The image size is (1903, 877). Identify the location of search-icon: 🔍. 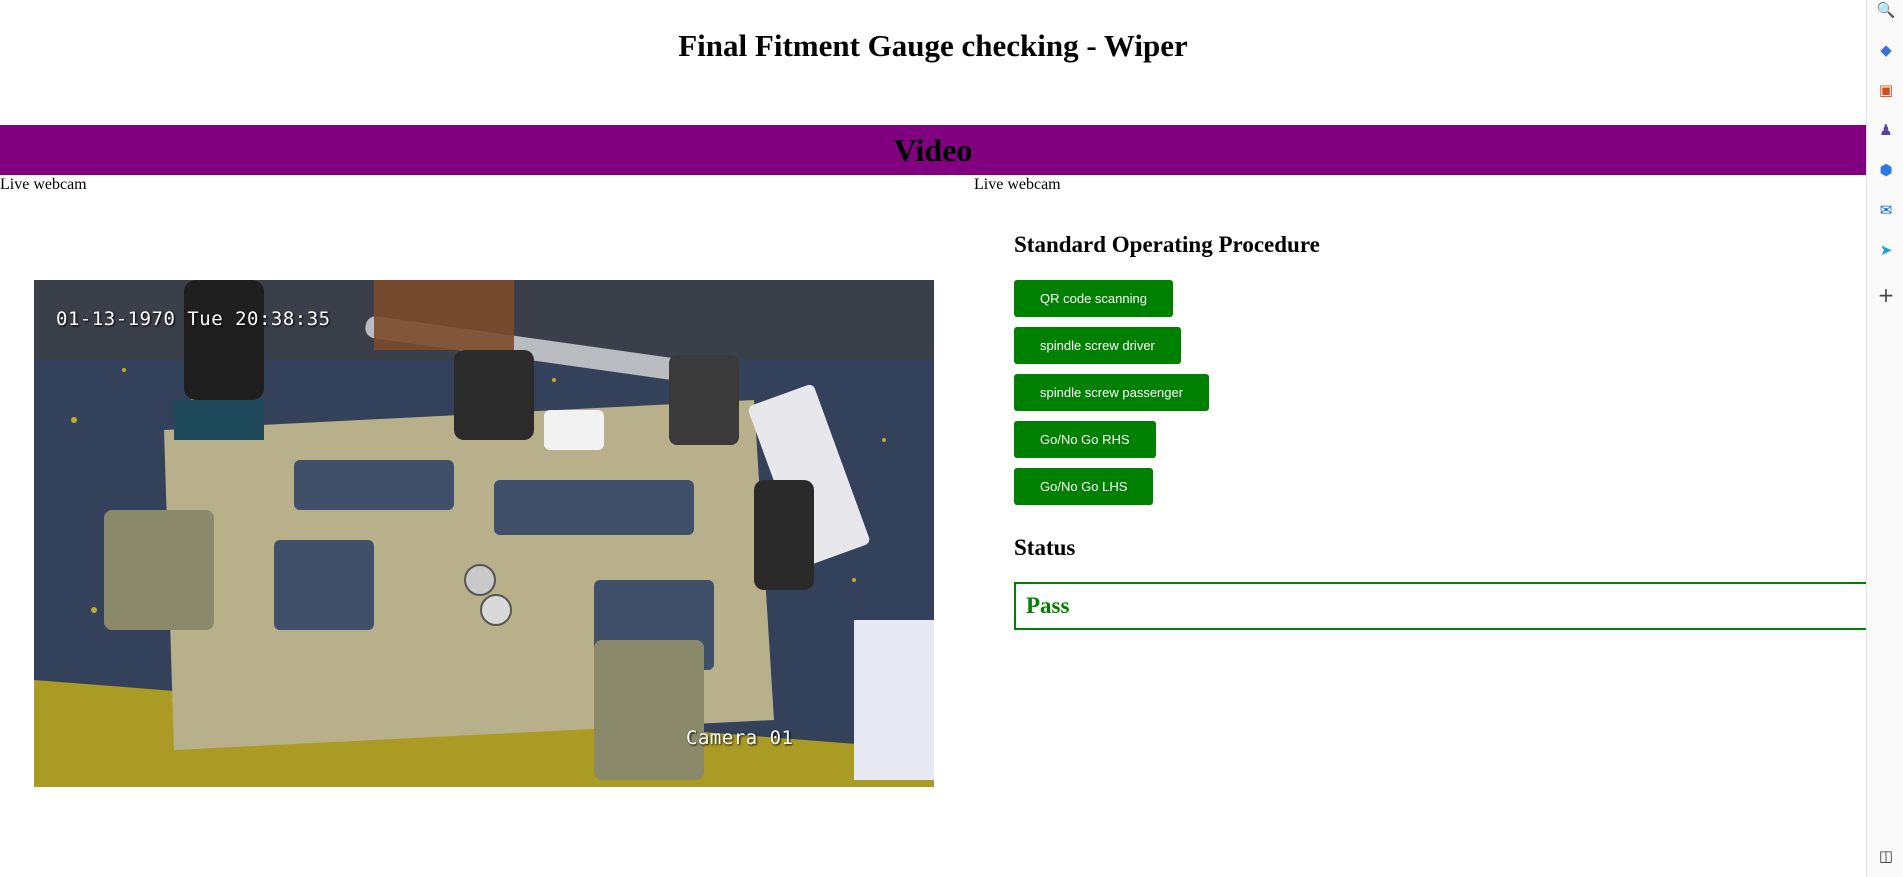
(1886, 10).